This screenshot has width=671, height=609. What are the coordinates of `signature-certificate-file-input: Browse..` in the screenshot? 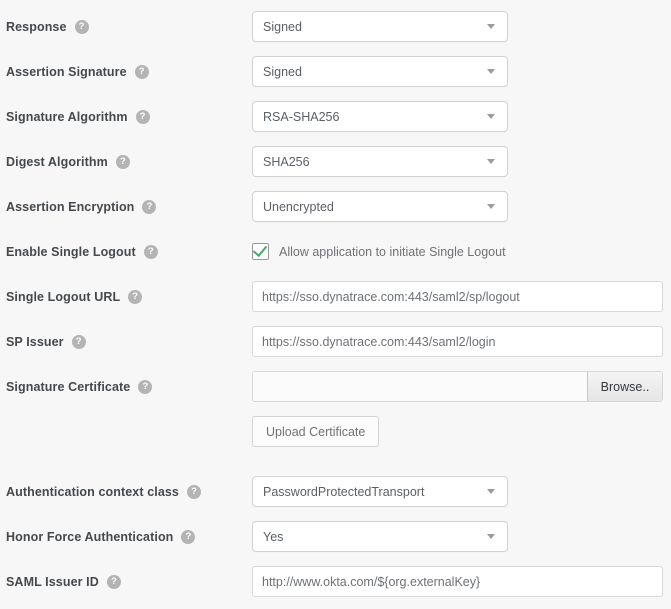 It's located at (457, 386).